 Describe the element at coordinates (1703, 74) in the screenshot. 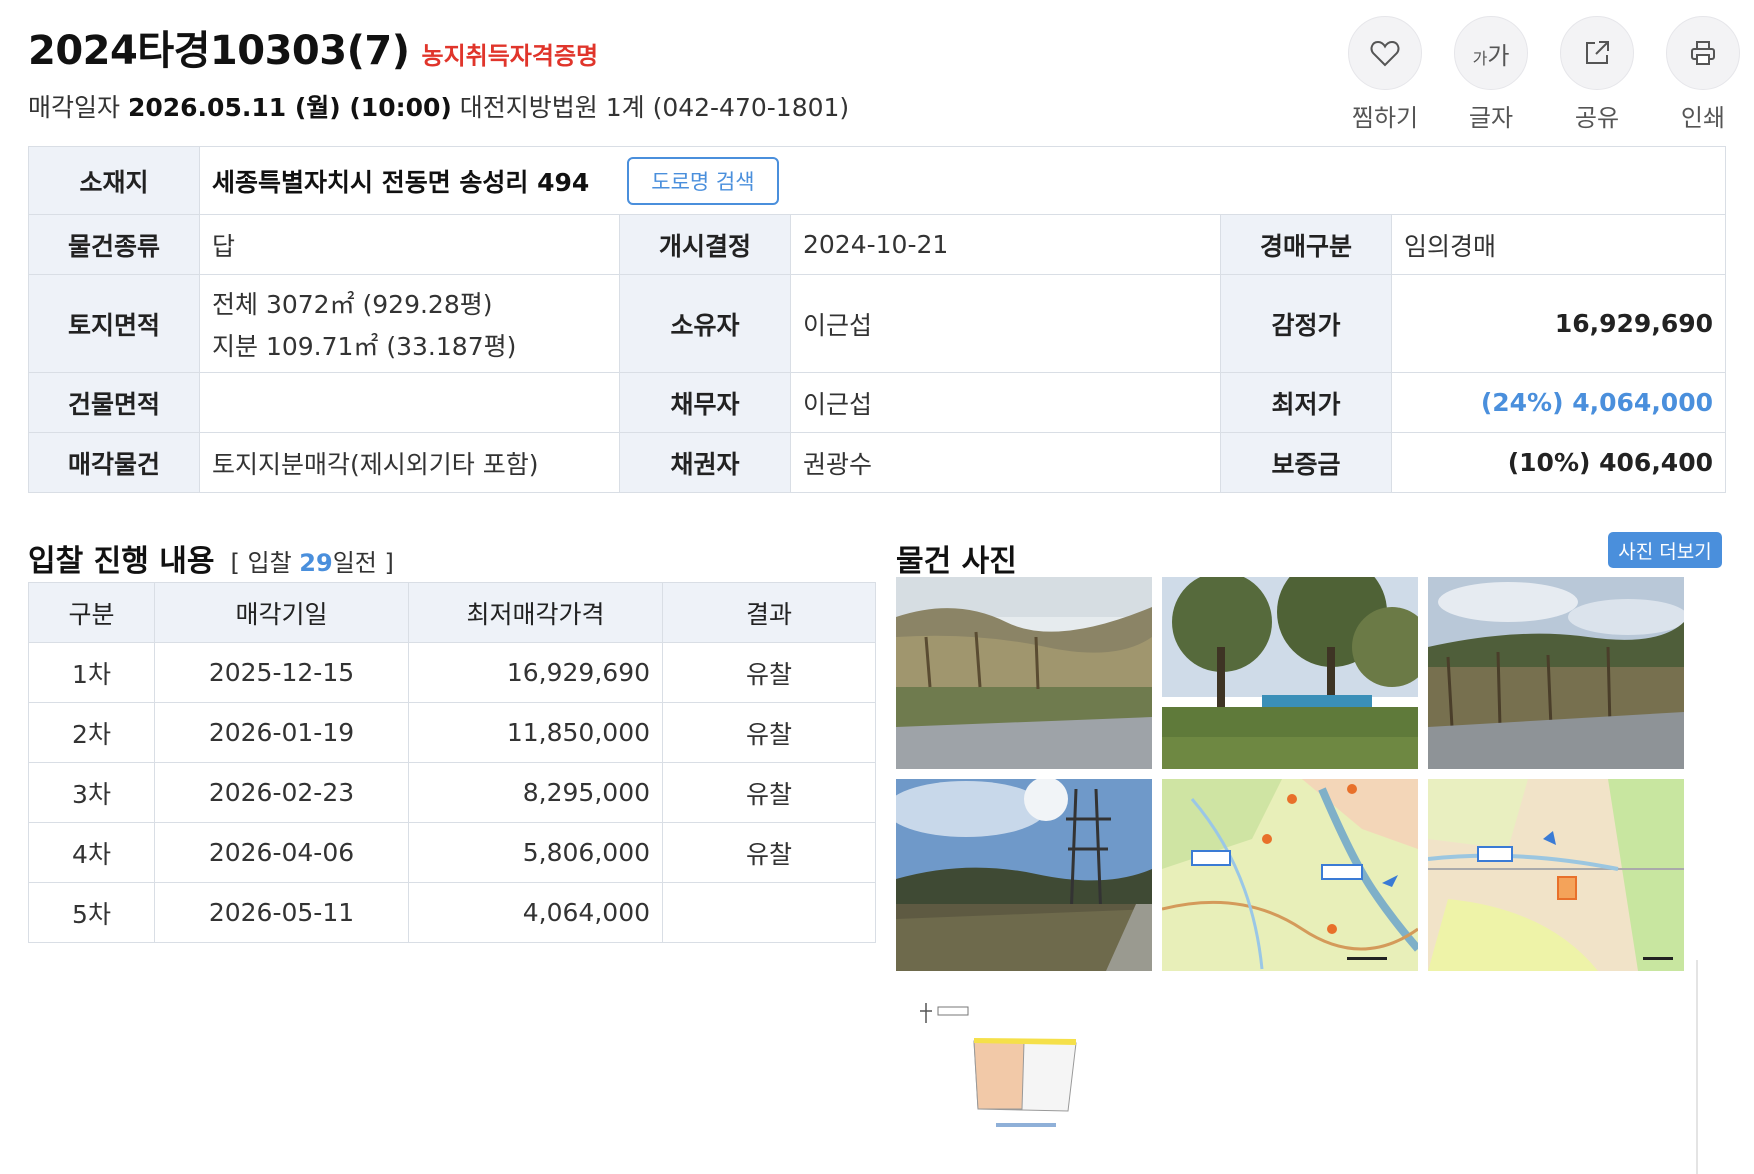

I see `print-button: 인쇄` at that location.